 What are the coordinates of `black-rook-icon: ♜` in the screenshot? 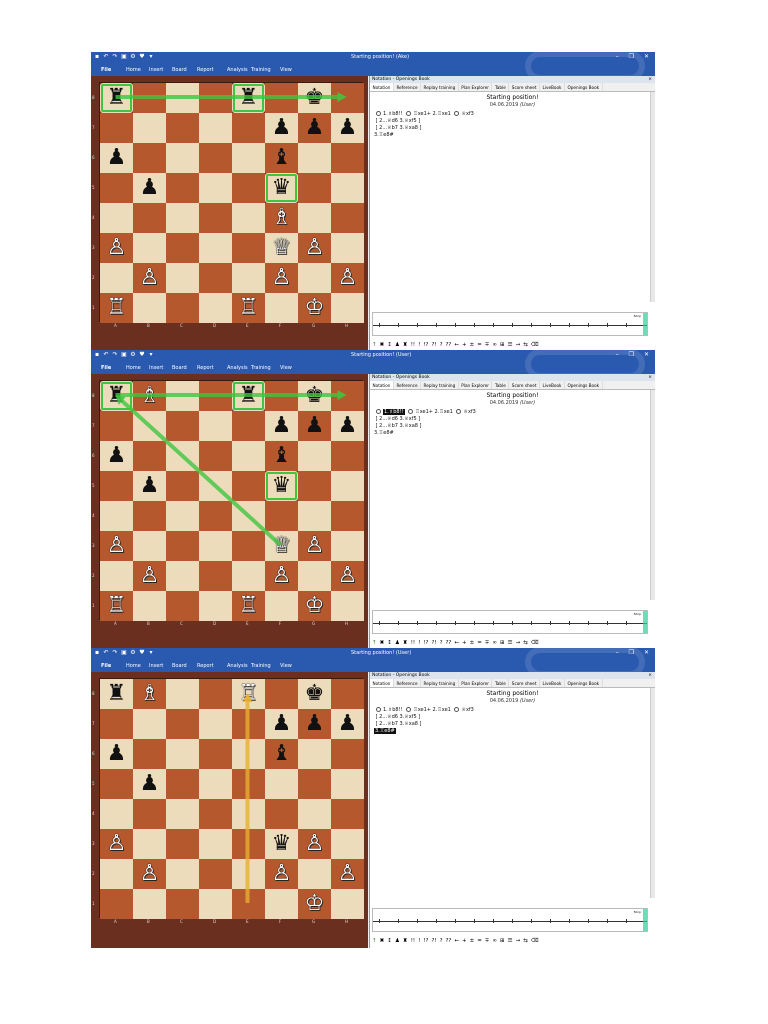 It's located at (249, 396).